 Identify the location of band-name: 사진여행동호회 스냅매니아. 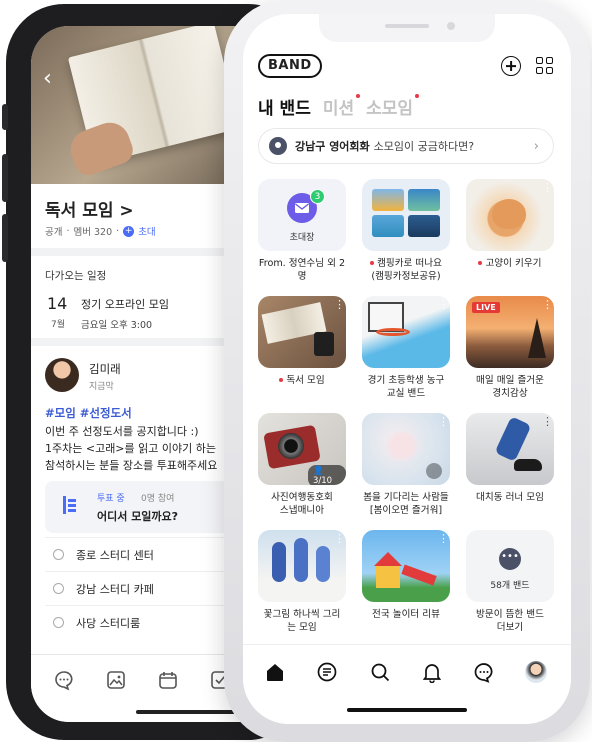
(302, 504).